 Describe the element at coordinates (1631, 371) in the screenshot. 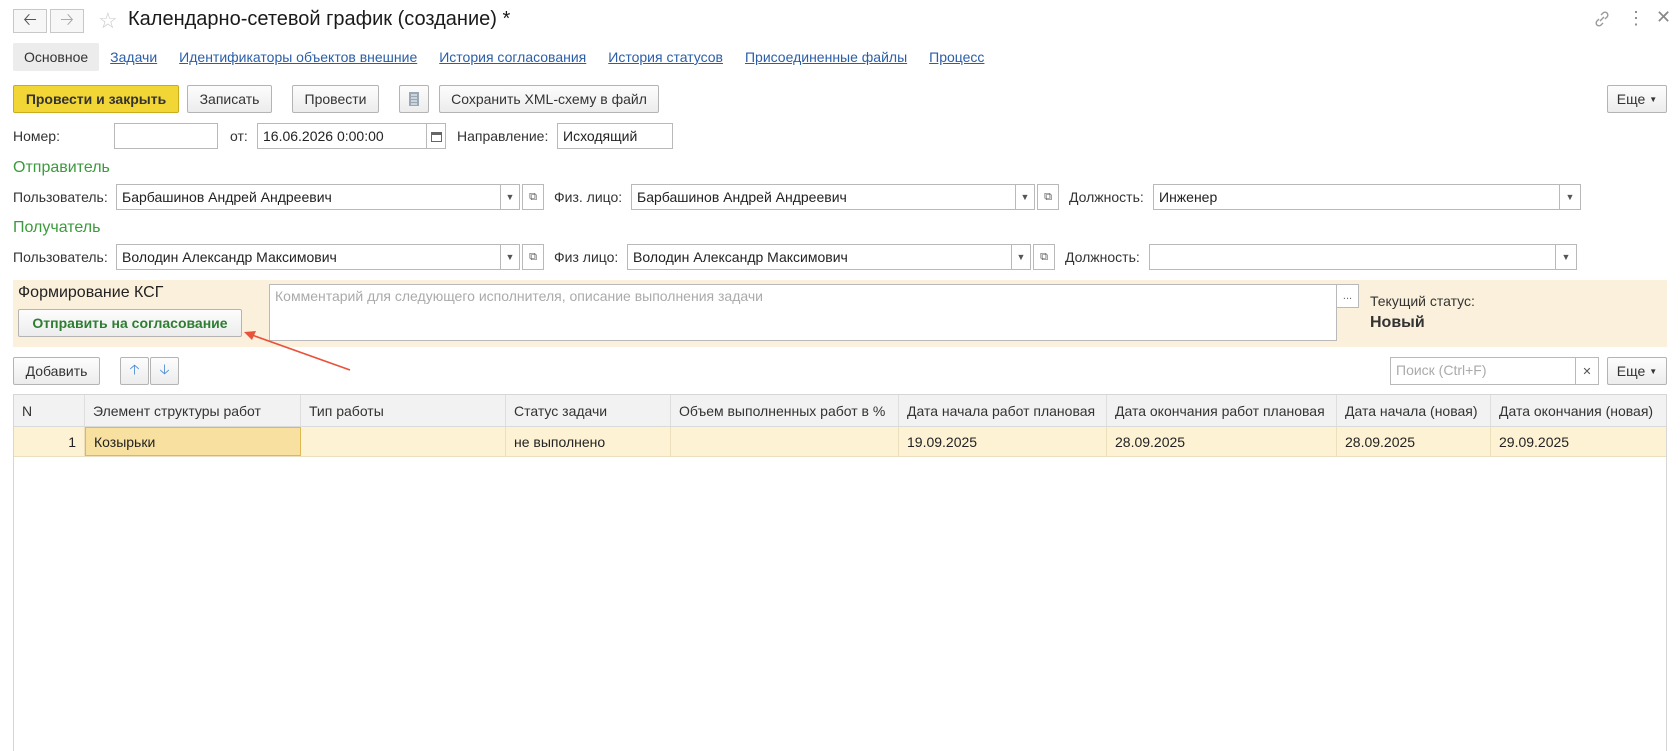

I see `table-more-label: Еще` at that location.